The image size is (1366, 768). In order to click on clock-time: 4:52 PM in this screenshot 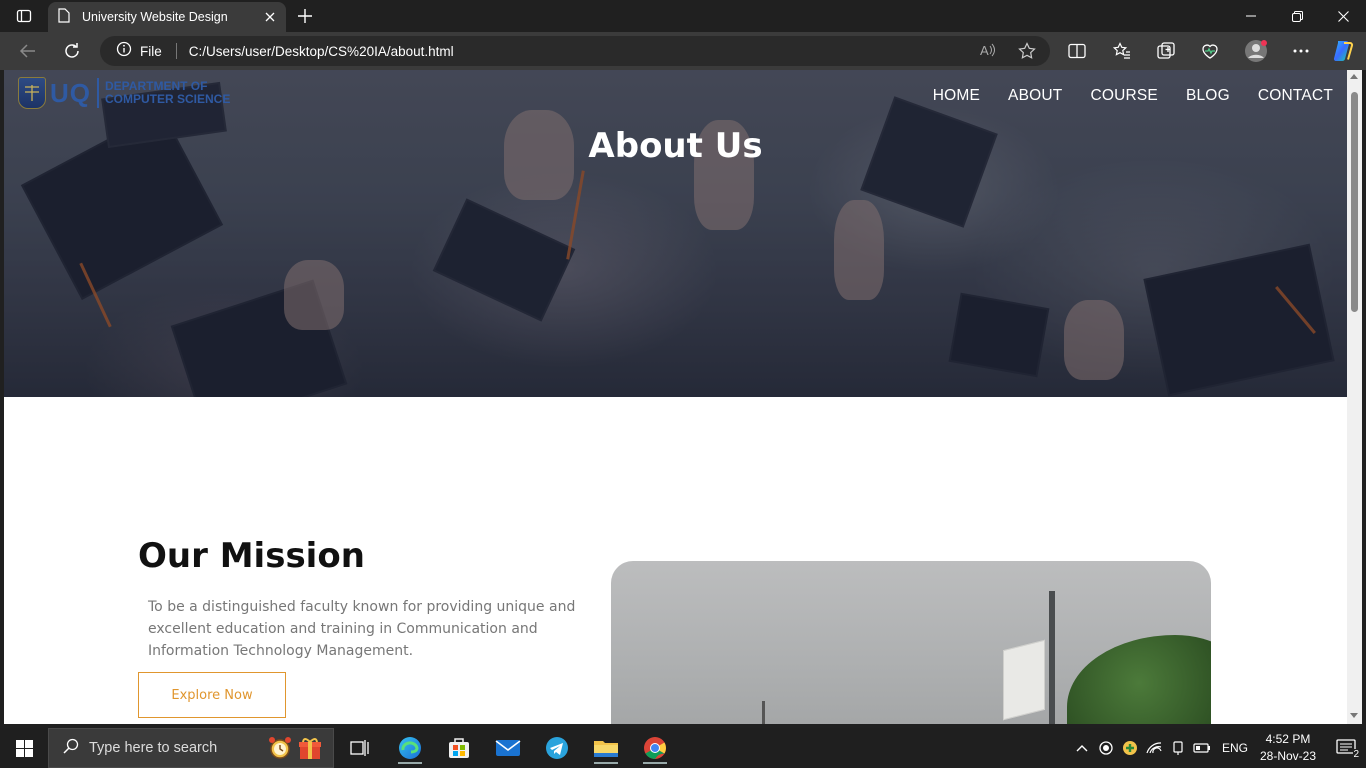, I will do `click(1288, 739)`.